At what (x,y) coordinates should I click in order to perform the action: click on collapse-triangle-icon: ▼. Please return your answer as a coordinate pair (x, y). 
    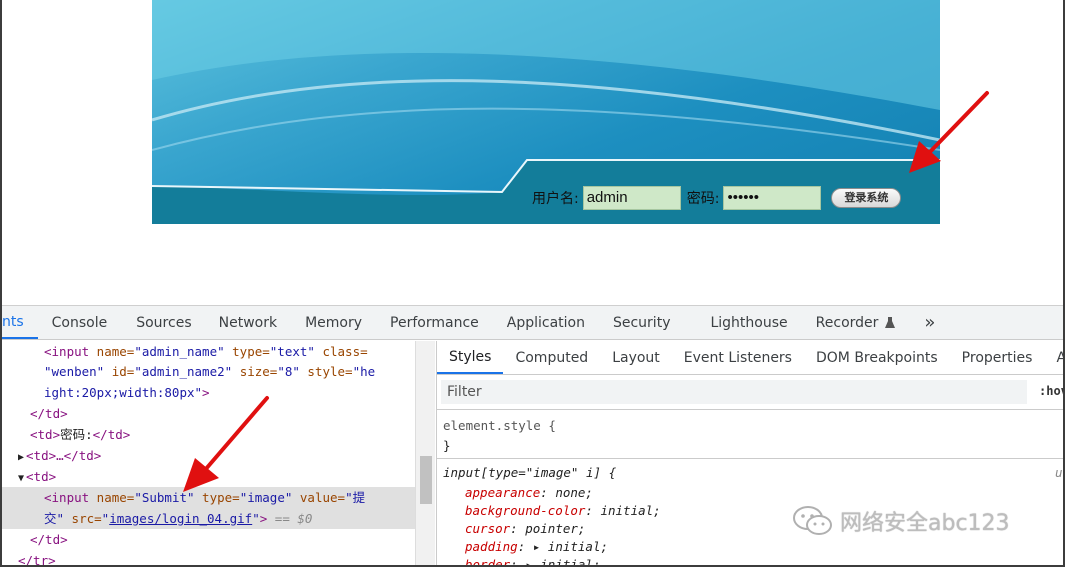
    Looking at the image, I should click on (21, 478).